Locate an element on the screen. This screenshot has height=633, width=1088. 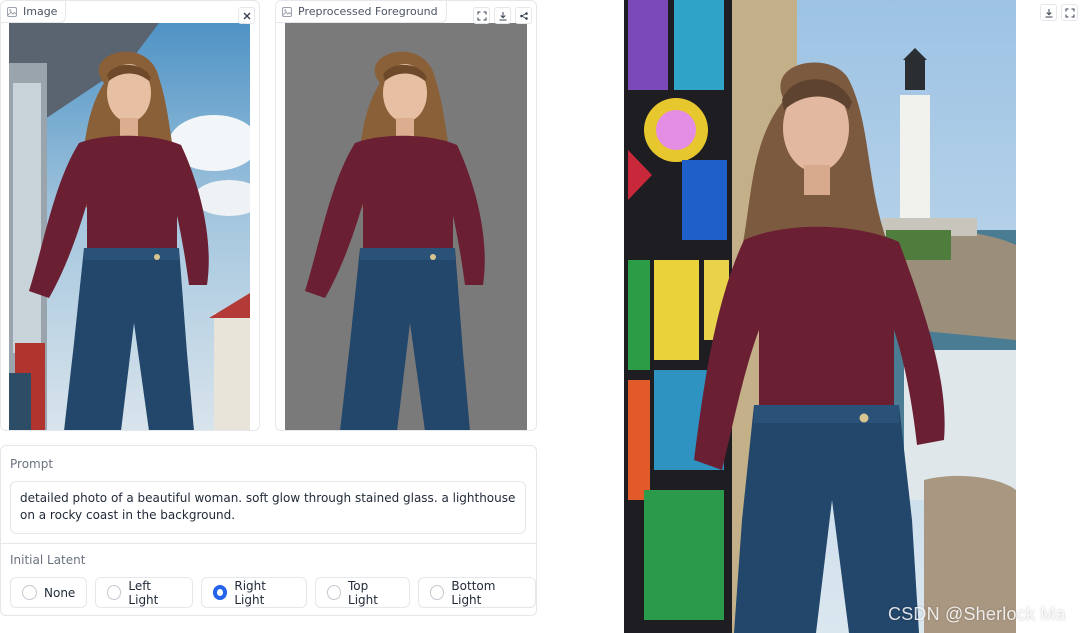
prompt-label: Prompt is located at coordinates (32, 464).